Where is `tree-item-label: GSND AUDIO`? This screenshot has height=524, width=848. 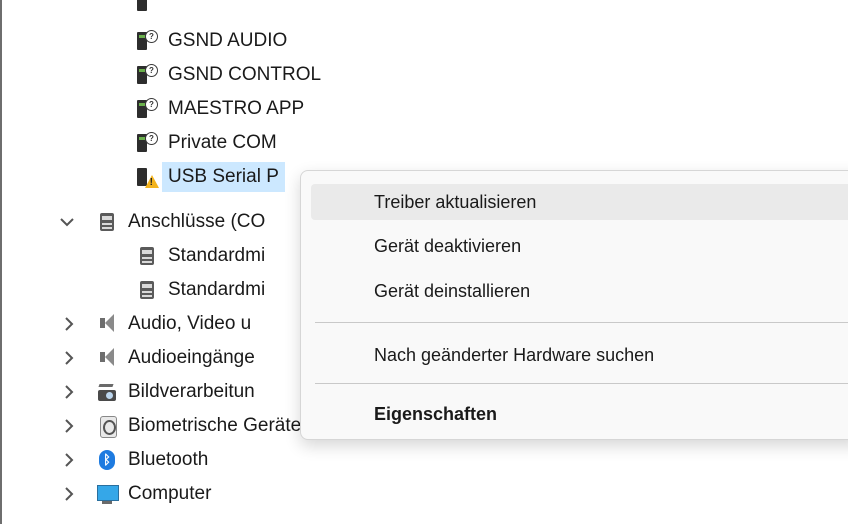 tree-item-label: GSND AUDIO is located at coordinates (228, 40).